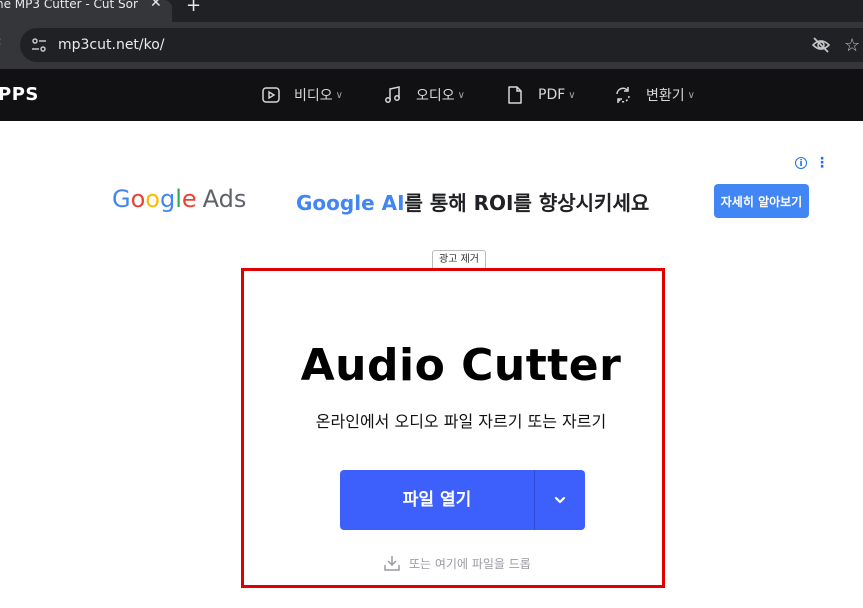  Describe the element at coordinates (39, 45) in the screenshot. I see `site-settings-icon` at that location.